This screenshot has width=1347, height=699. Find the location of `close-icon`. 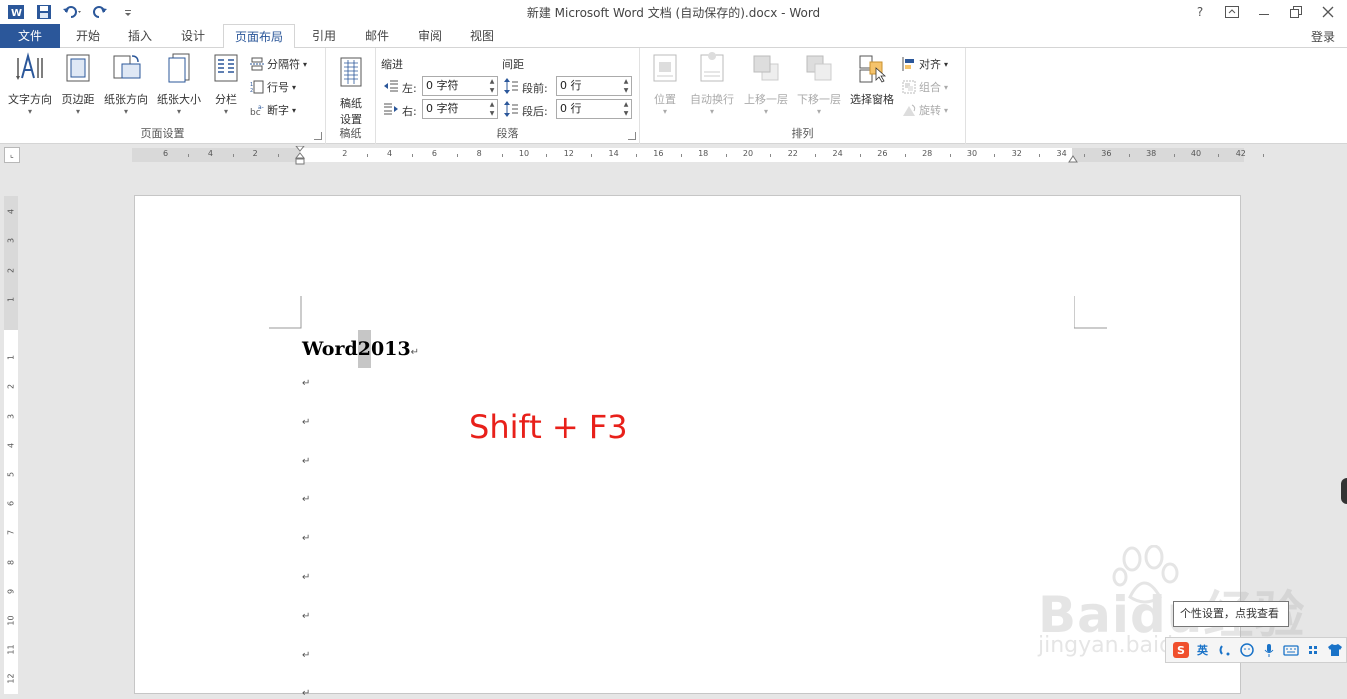

close-icon is located at coordinates (1328, 12).